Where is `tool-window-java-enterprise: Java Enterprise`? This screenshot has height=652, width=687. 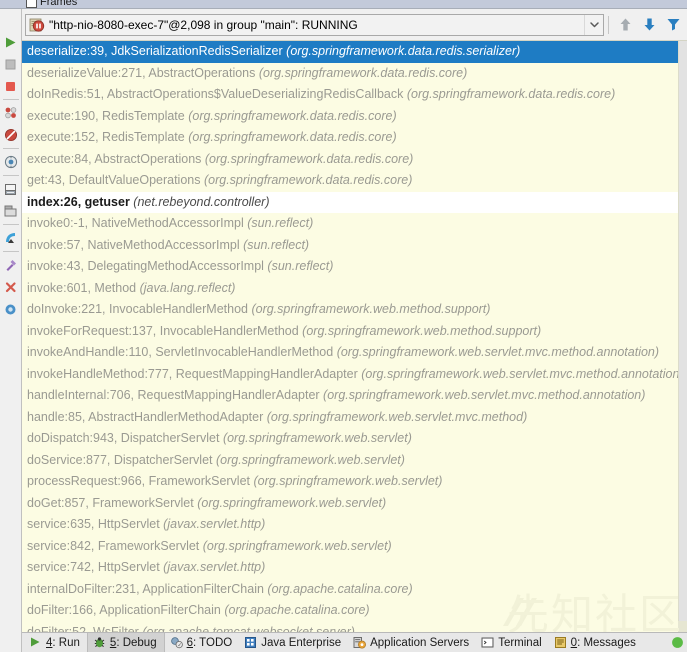
tool-window-java-enterprise: Java Enterprise is located at coordinates (293, 642).